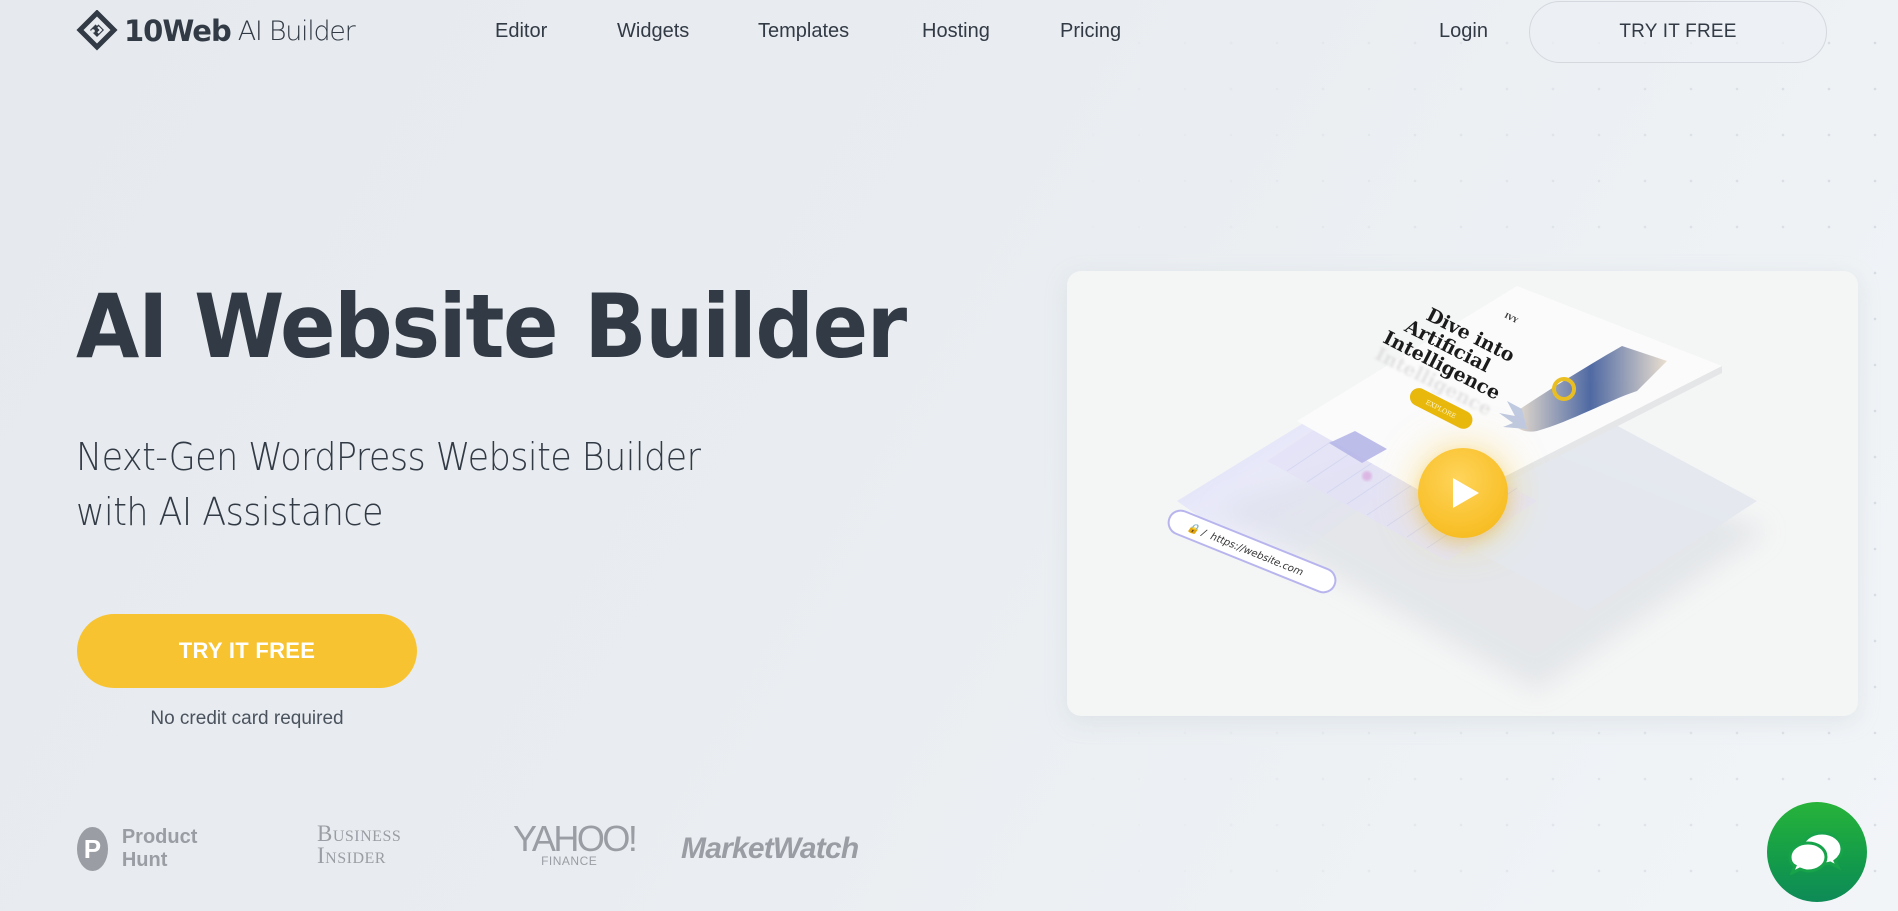 This screenshot has height=911, width=1898. What do you see at coordinates (178, 31) in the screenshot?
I see `logo-brand: 10Web` at bounding box center [178, 31].